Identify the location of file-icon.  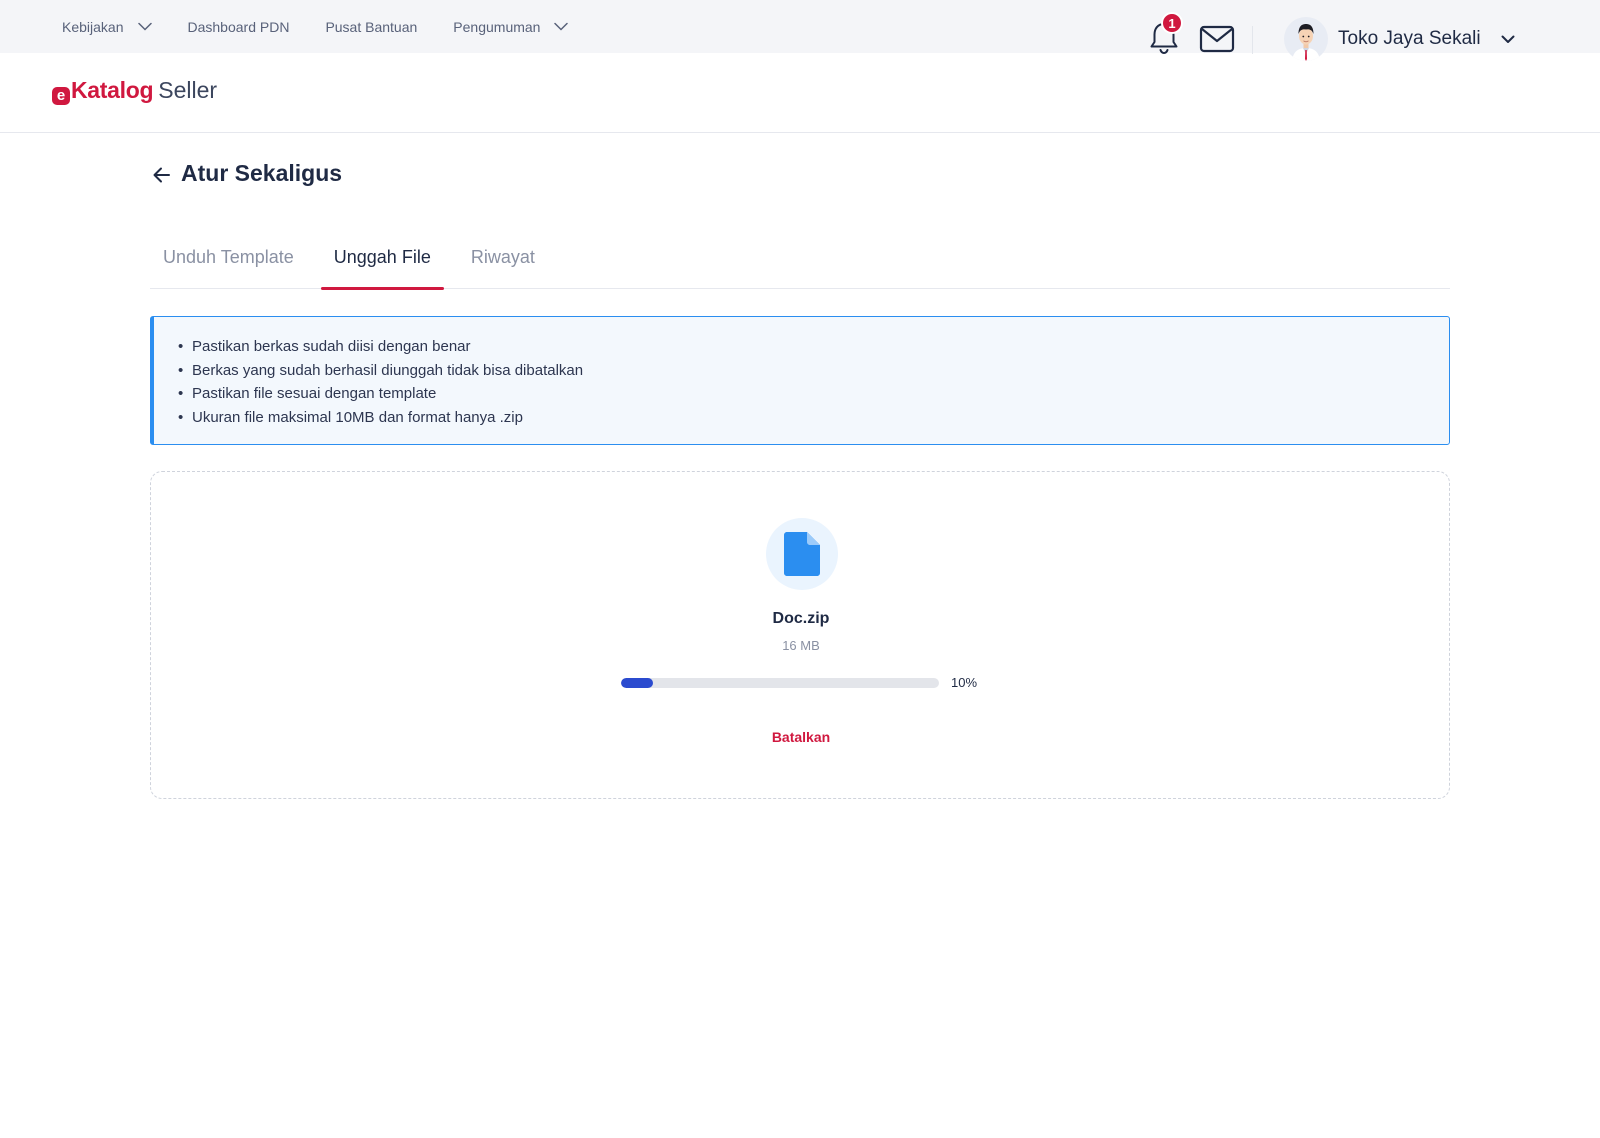
(802, 554).